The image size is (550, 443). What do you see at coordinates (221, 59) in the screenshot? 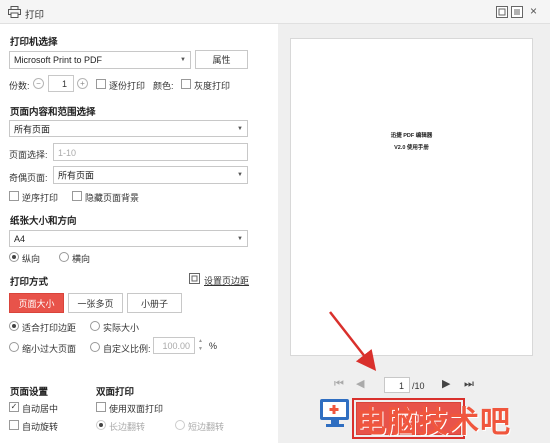
I see `properties-button: 属性` at bounding box center [221, 59].